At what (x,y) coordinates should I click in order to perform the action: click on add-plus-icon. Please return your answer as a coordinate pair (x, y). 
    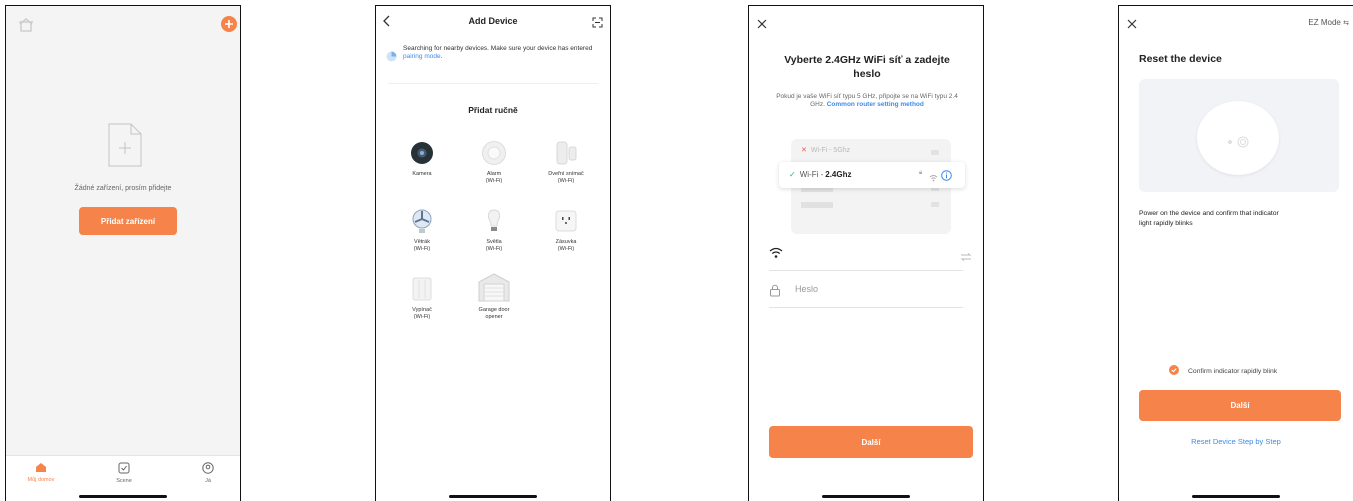
    Looking at the image, I should click on (229, 26).